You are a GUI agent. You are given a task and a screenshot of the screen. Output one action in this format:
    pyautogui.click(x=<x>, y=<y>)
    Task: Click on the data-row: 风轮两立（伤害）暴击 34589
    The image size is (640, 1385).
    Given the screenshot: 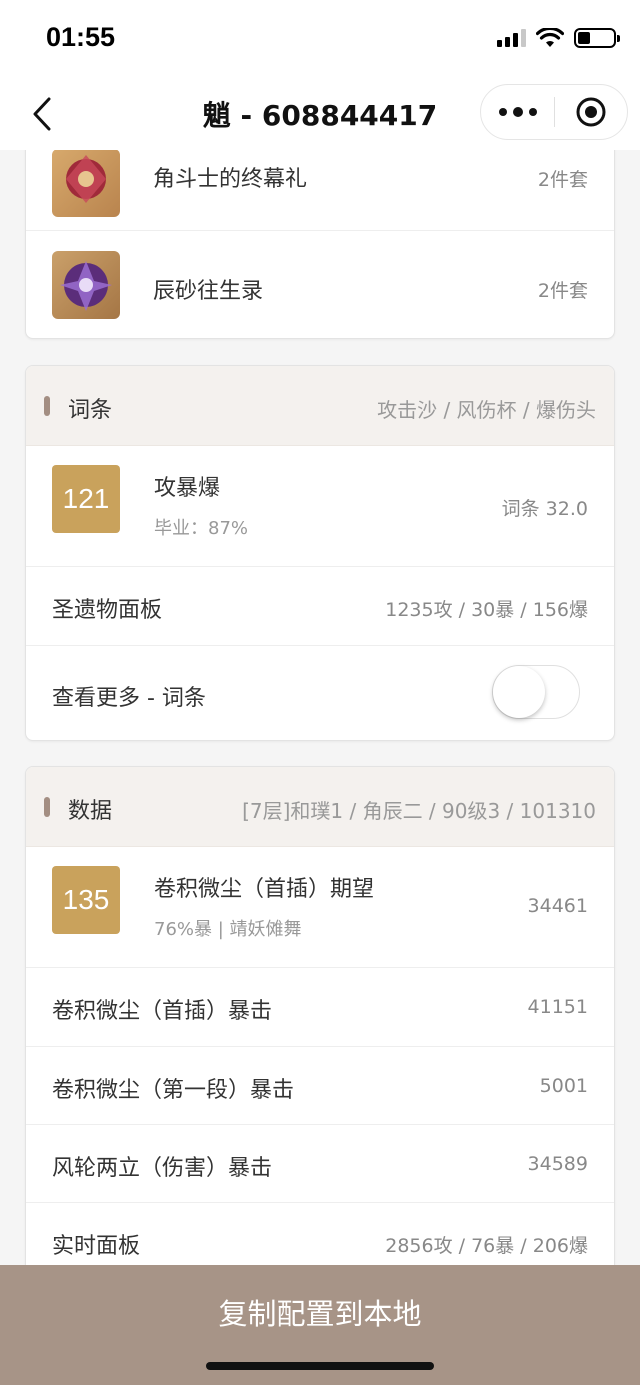 What is the action you would take?
    pyautogui.click(x=320, y=1164)
    